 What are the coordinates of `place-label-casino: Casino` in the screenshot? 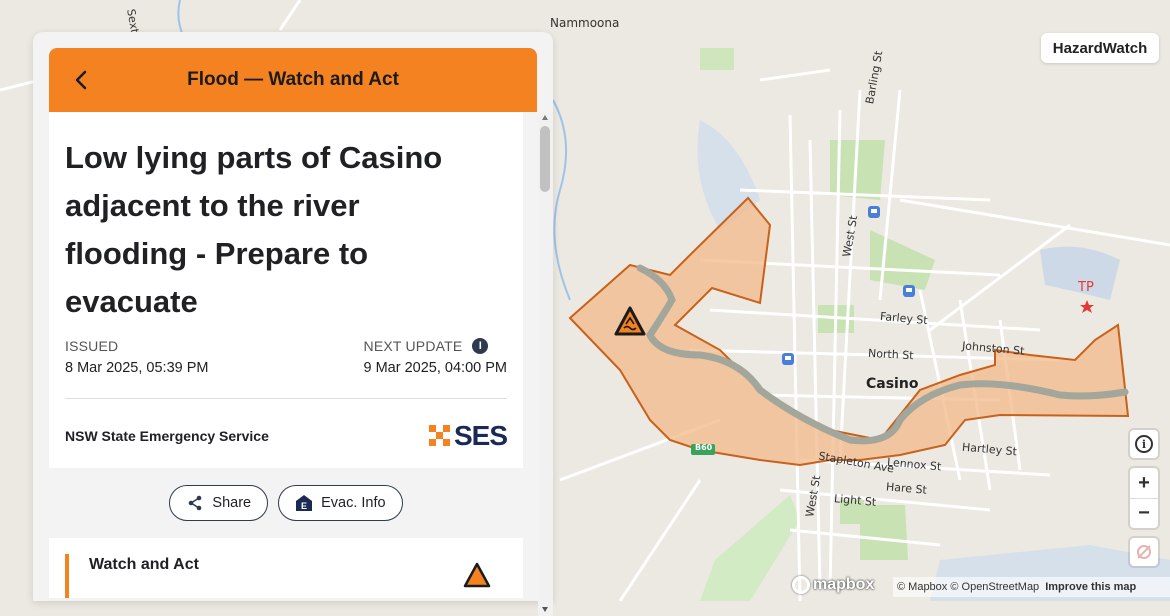 It's located at (892, 384).